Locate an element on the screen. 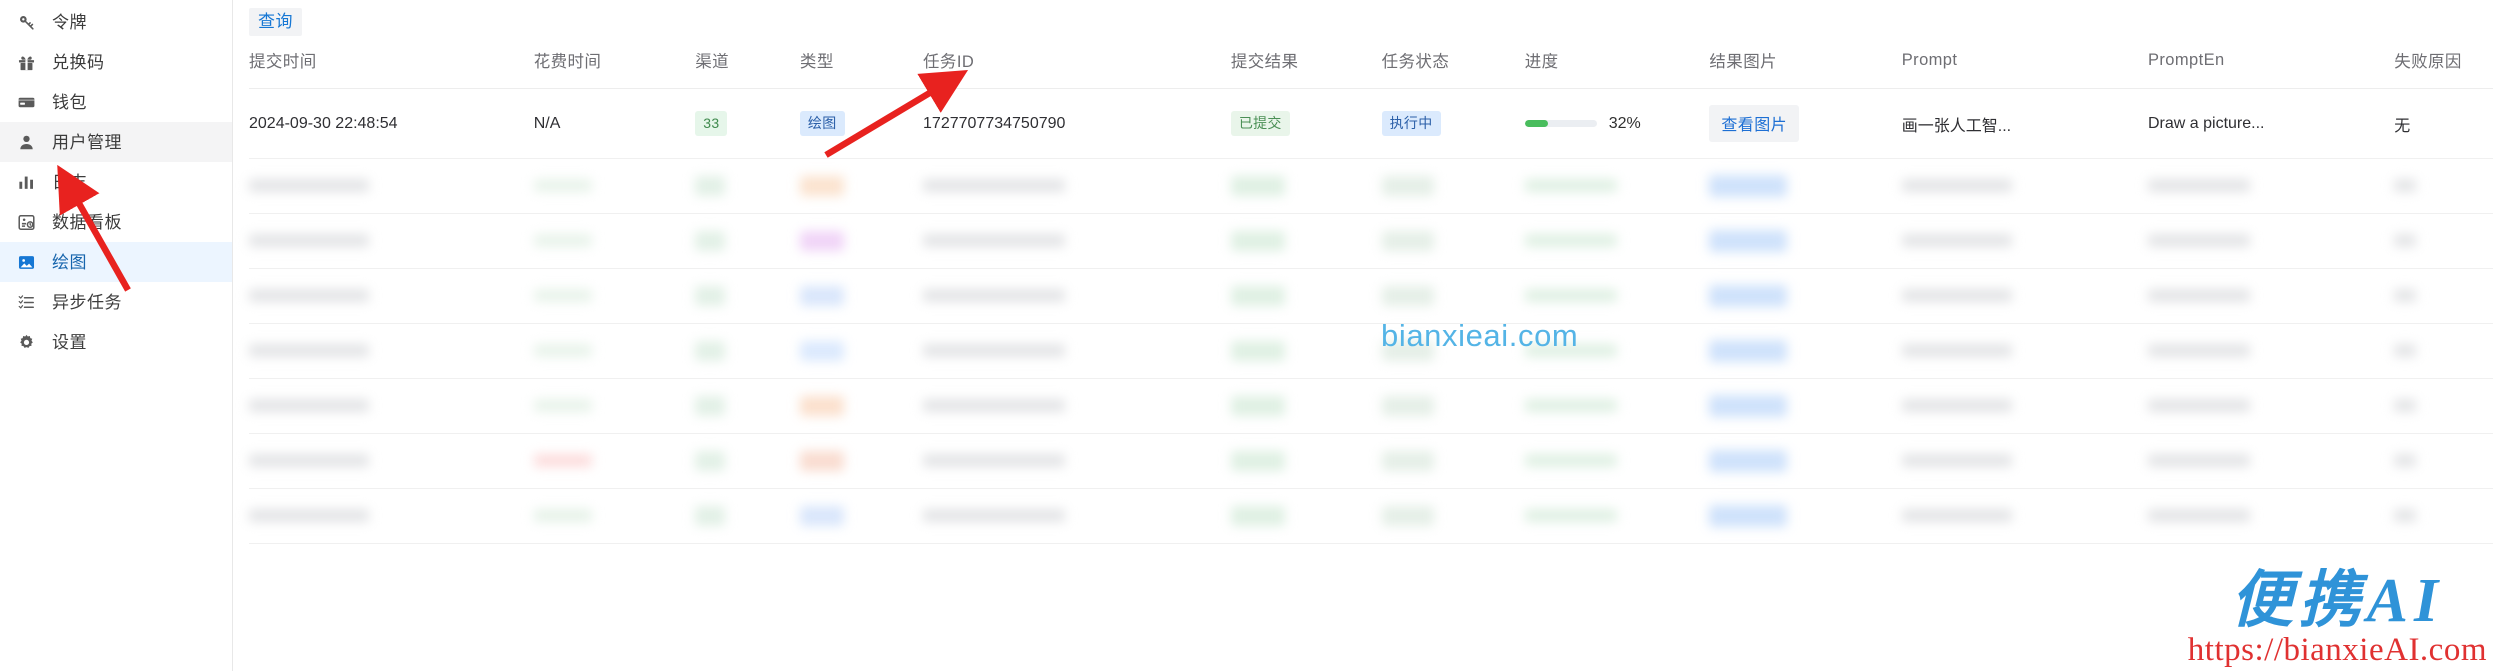  progress-label: 32% is located at coordinates (1624, 123).